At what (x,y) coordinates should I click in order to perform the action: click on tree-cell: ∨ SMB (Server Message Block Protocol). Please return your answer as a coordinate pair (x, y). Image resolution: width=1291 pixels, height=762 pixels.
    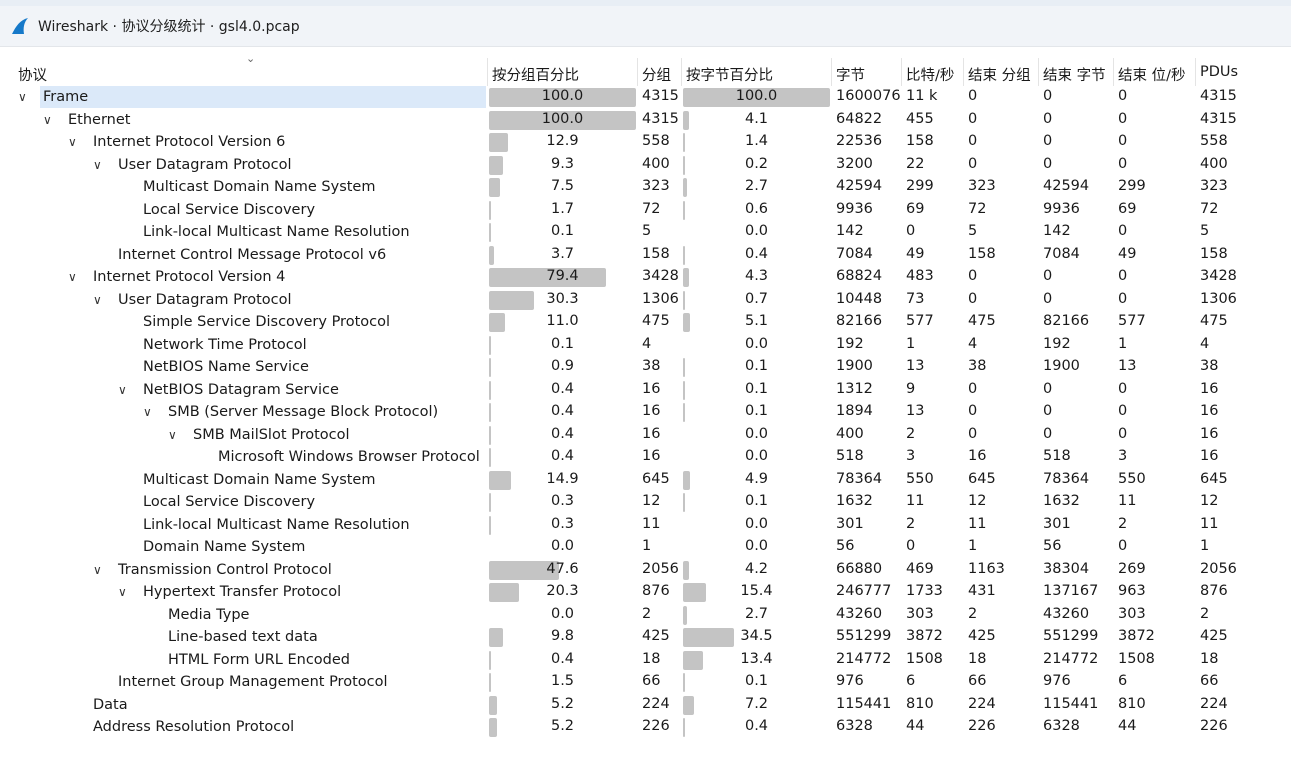
    Looking at the image, I should click on (290, 412).